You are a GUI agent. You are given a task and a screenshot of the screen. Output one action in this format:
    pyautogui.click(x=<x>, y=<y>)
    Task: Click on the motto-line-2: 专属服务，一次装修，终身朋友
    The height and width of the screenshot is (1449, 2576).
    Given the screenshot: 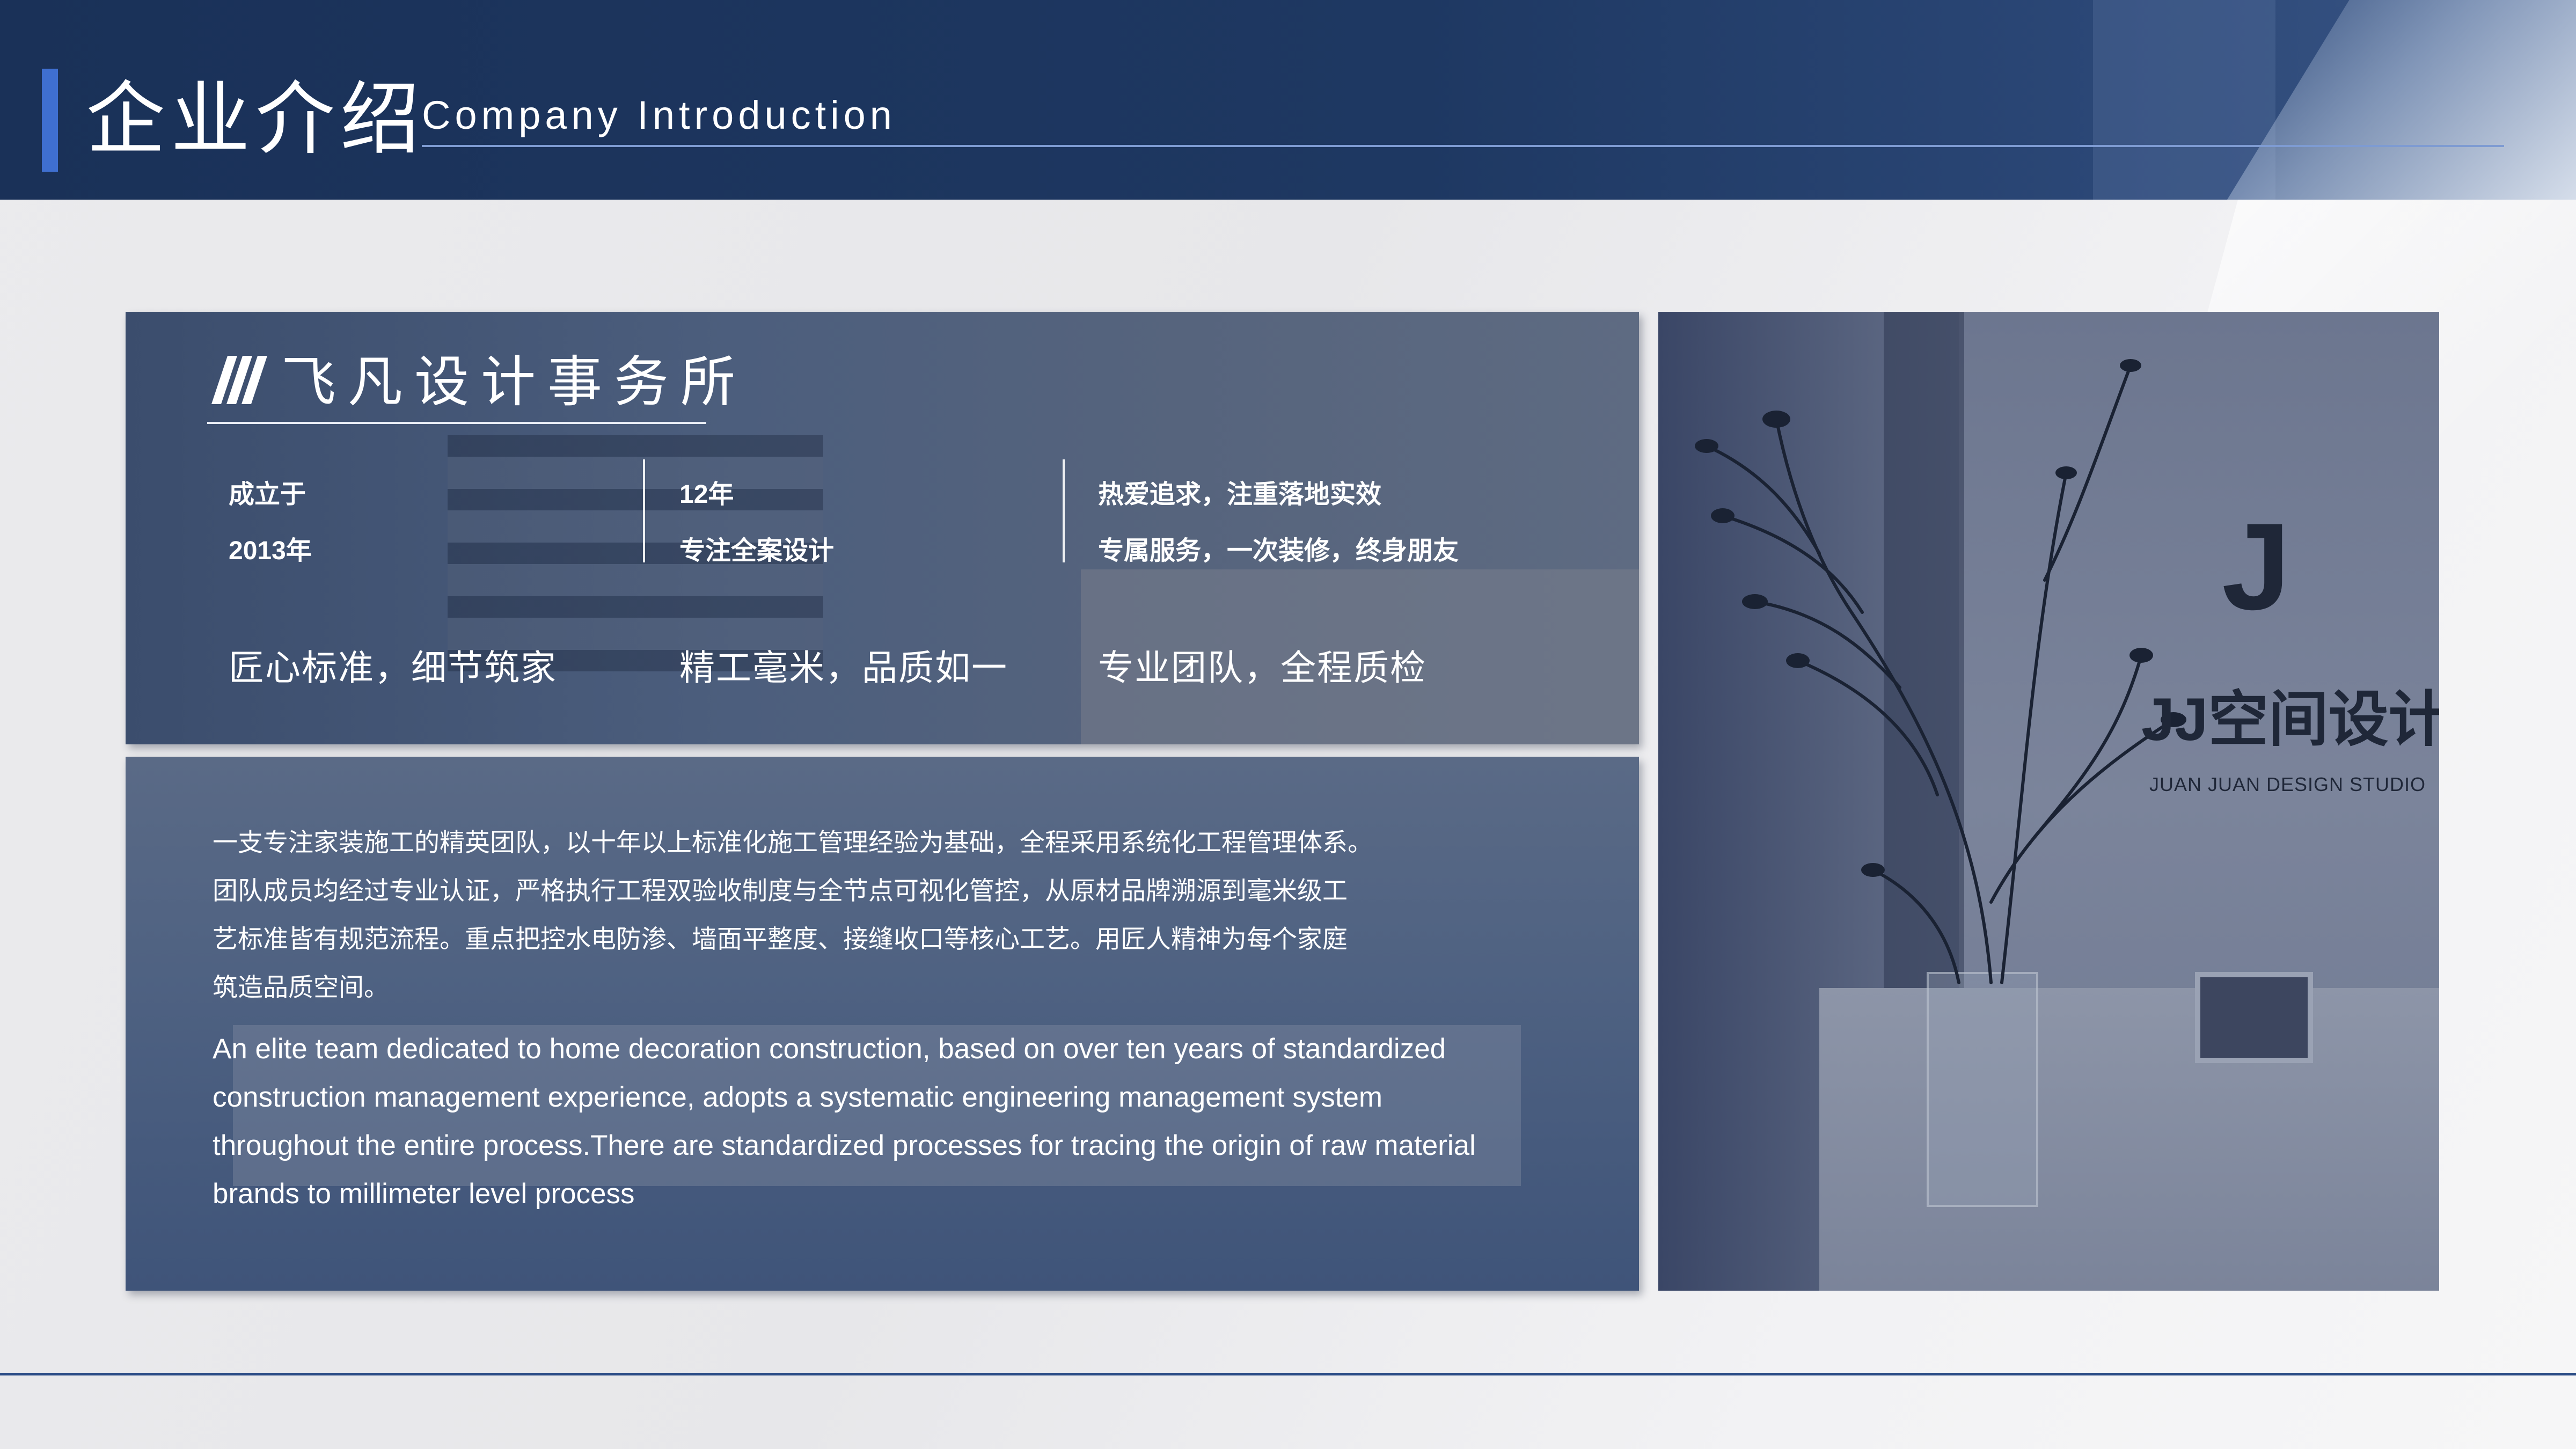 What is the action you would take?
    pyautogui.click(x=1278, y=551)
    